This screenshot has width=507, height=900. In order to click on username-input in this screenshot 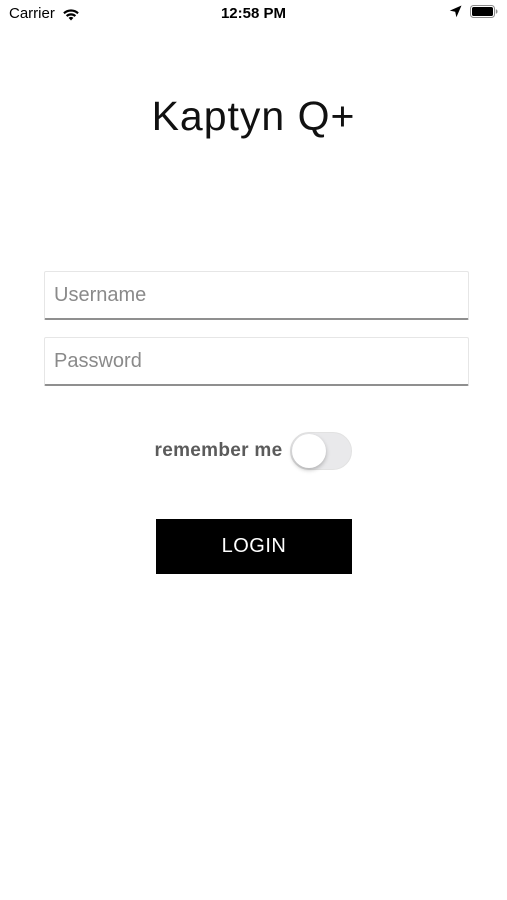, I will do `click(256, 295)`.